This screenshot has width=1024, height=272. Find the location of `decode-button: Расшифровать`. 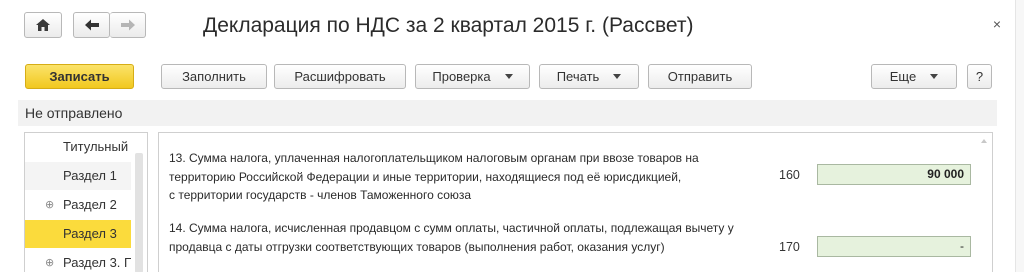

decode-button: Расшифровать is located at coordinates (340, 76).